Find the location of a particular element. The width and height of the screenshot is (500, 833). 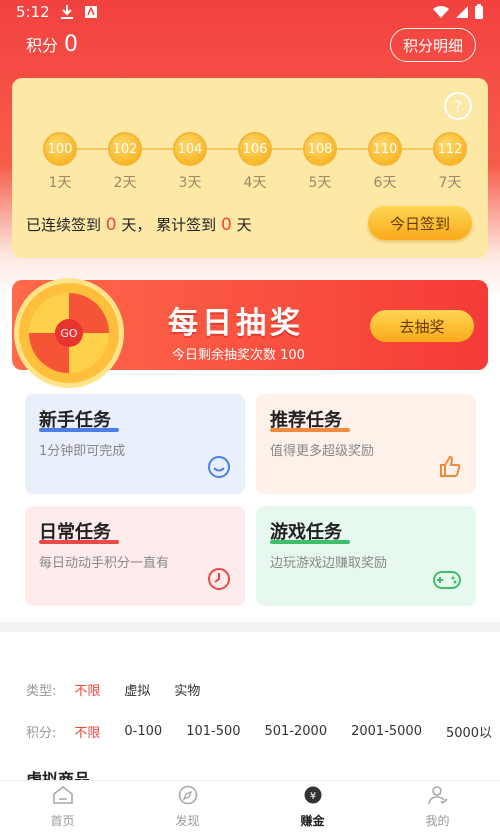

task-desc: 值得更多超级奖励 is located at coordinates (322, 451).